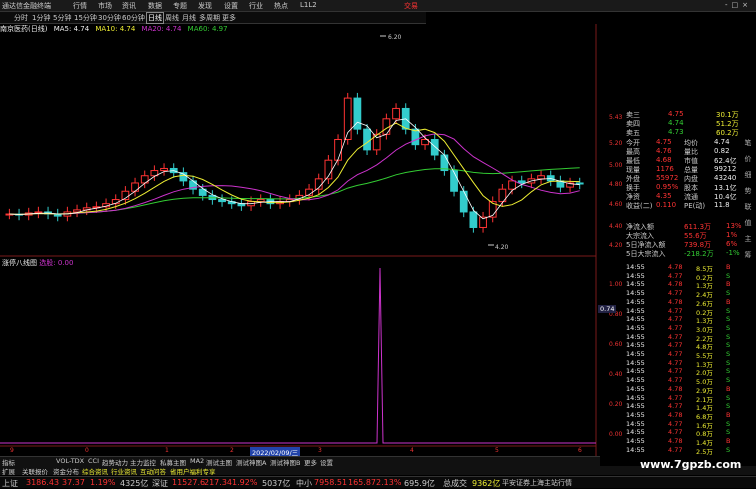 This screenshot has height=489, width=756. What do you see at coordinates (73, 482) in the screenshot?
I see `index-change: 37.37` at bounding box center [73, 482].